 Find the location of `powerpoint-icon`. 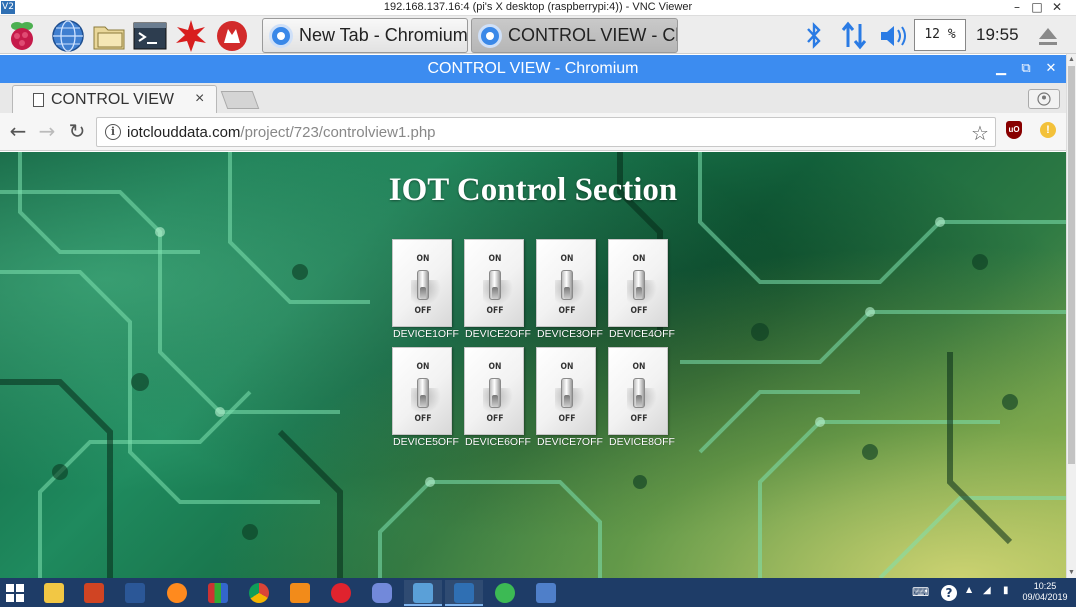

powerpoint-icon is located at coordinates (94, 593).